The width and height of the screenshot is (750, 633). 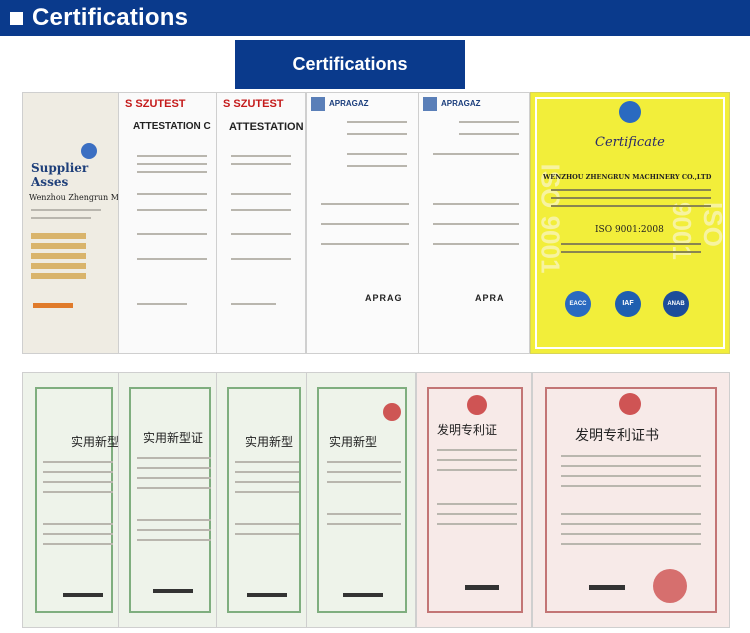 What do you see at coordinates (261, 223) in the screenshot?
I see `certificate-szutest-2: S SZUTEST ATTESTATION` at bounding box center [261, 223].